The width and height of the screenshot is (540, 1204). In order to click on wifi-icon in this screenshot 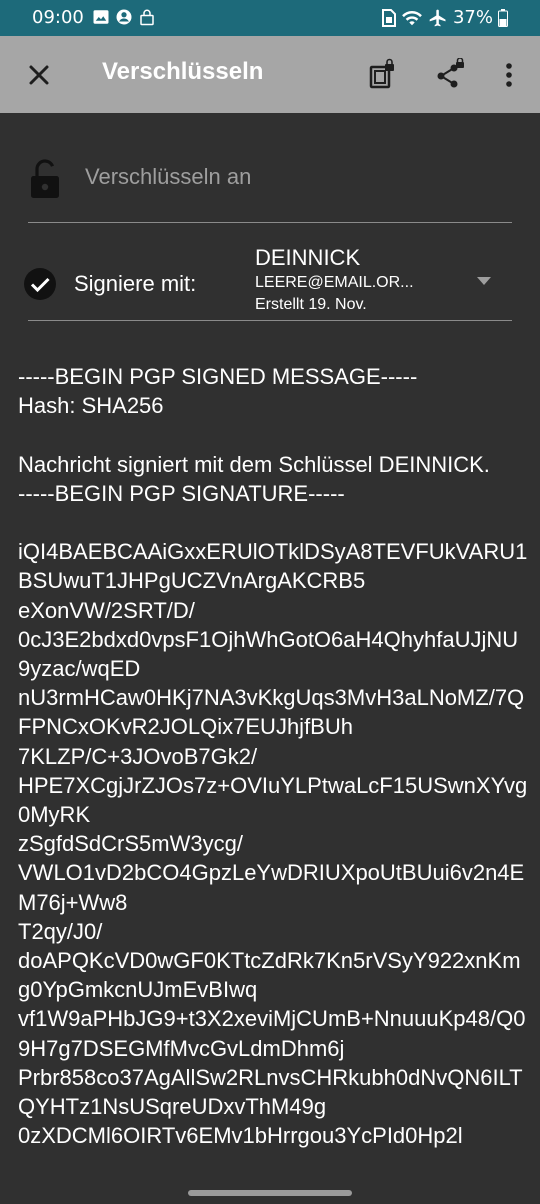, I will do `click(412, 17)`.